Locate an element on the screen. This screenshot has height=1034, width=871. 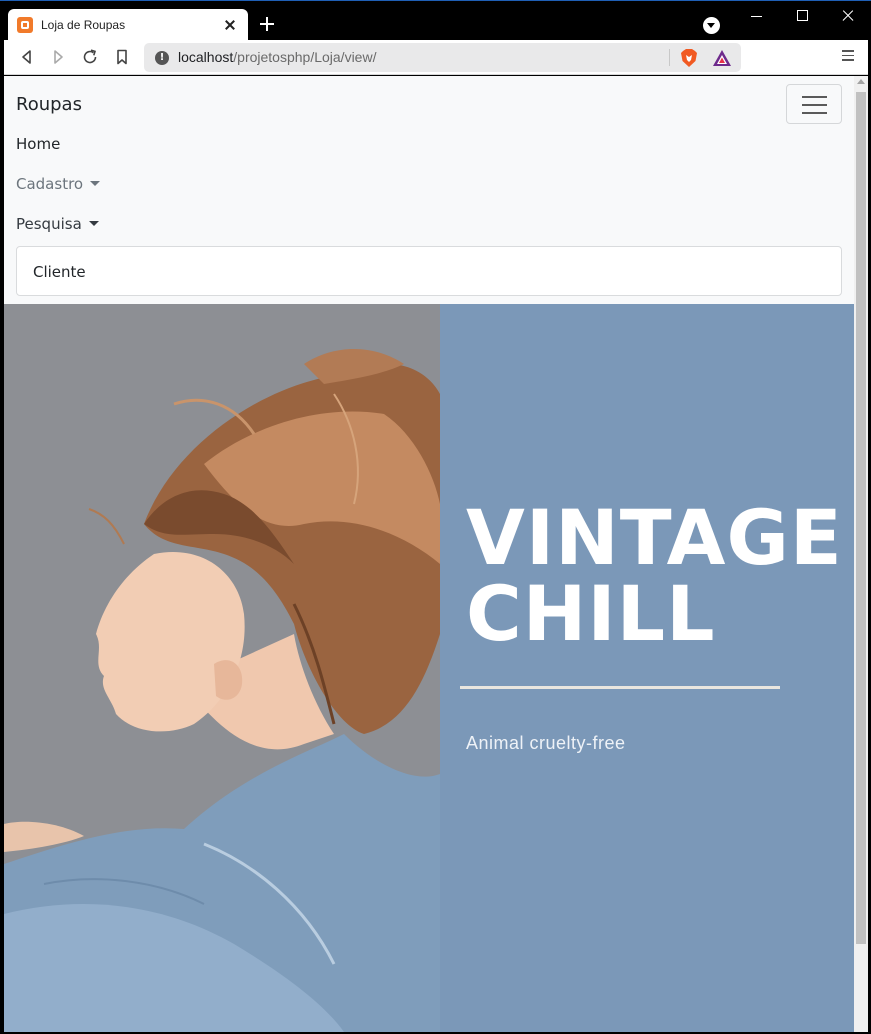
promo-headline: VINTAGE CHILL is located at coordinates (656, 576).